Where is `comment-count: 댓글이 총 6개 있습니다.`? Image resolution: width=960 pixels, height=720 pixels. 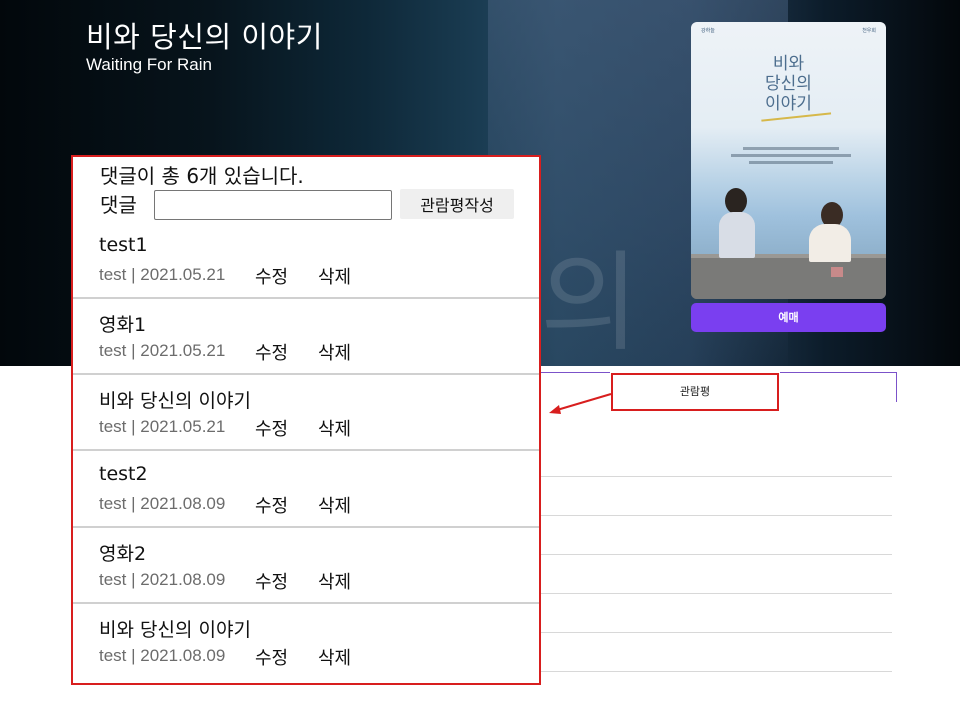 comment-count: 댓글이 총 6개 있습니다. is located at coordinates (202, 176).